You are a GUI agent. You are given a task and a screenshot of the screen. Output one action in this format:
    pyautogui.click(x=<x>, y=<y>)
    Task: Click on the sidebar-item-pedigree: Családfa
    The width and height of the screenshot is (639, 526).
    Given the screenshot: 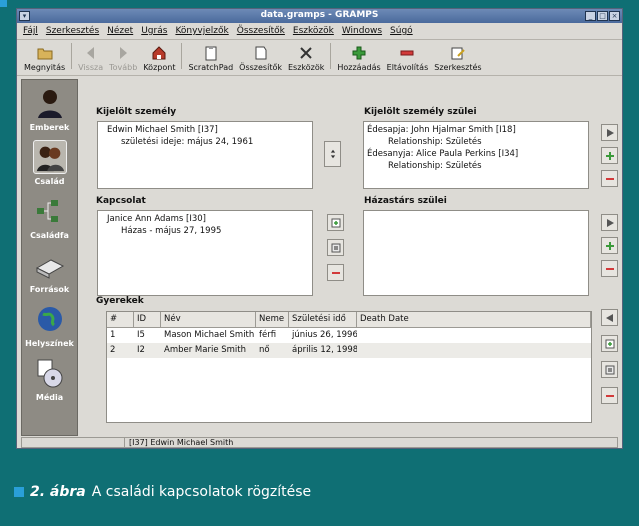 What is the action you would take?
    pyautogui.click(x=49, y=217)
    